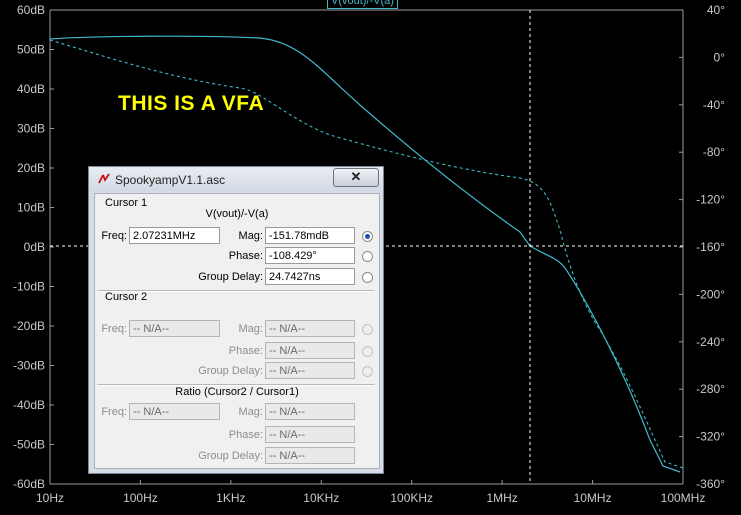 This screenshot has height=515, width=741. I want to click on left-axis-tick-label: -30dB, so click(29, 366).